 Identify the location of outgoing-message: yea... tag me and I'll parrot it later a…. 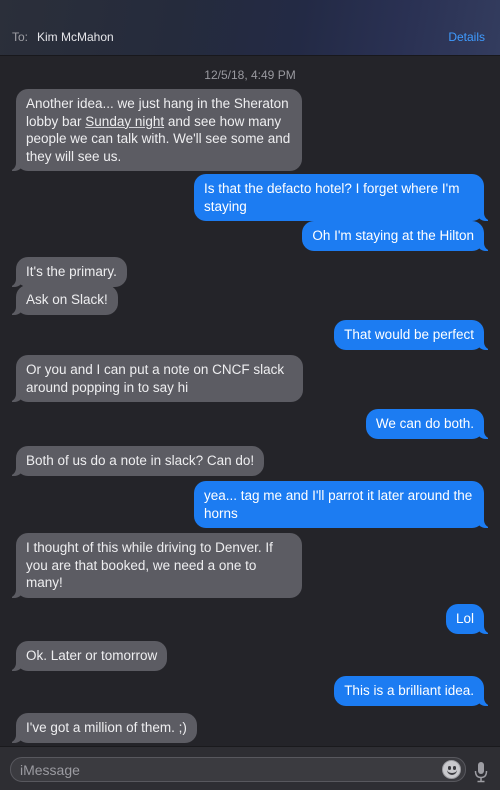
(344, 504).